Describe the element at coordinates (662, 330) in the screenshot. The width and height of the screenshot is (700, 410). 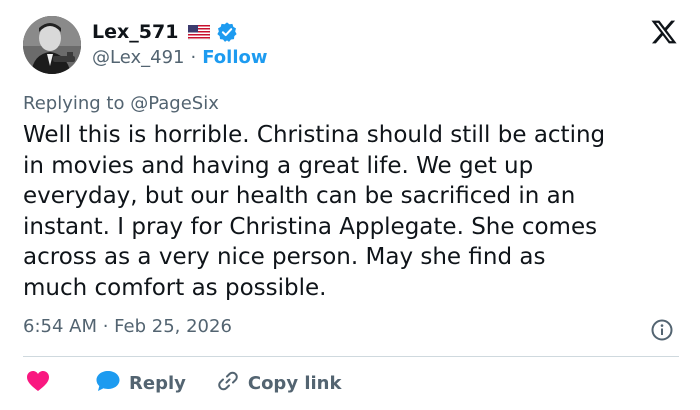
I see `info-icon` at that location.